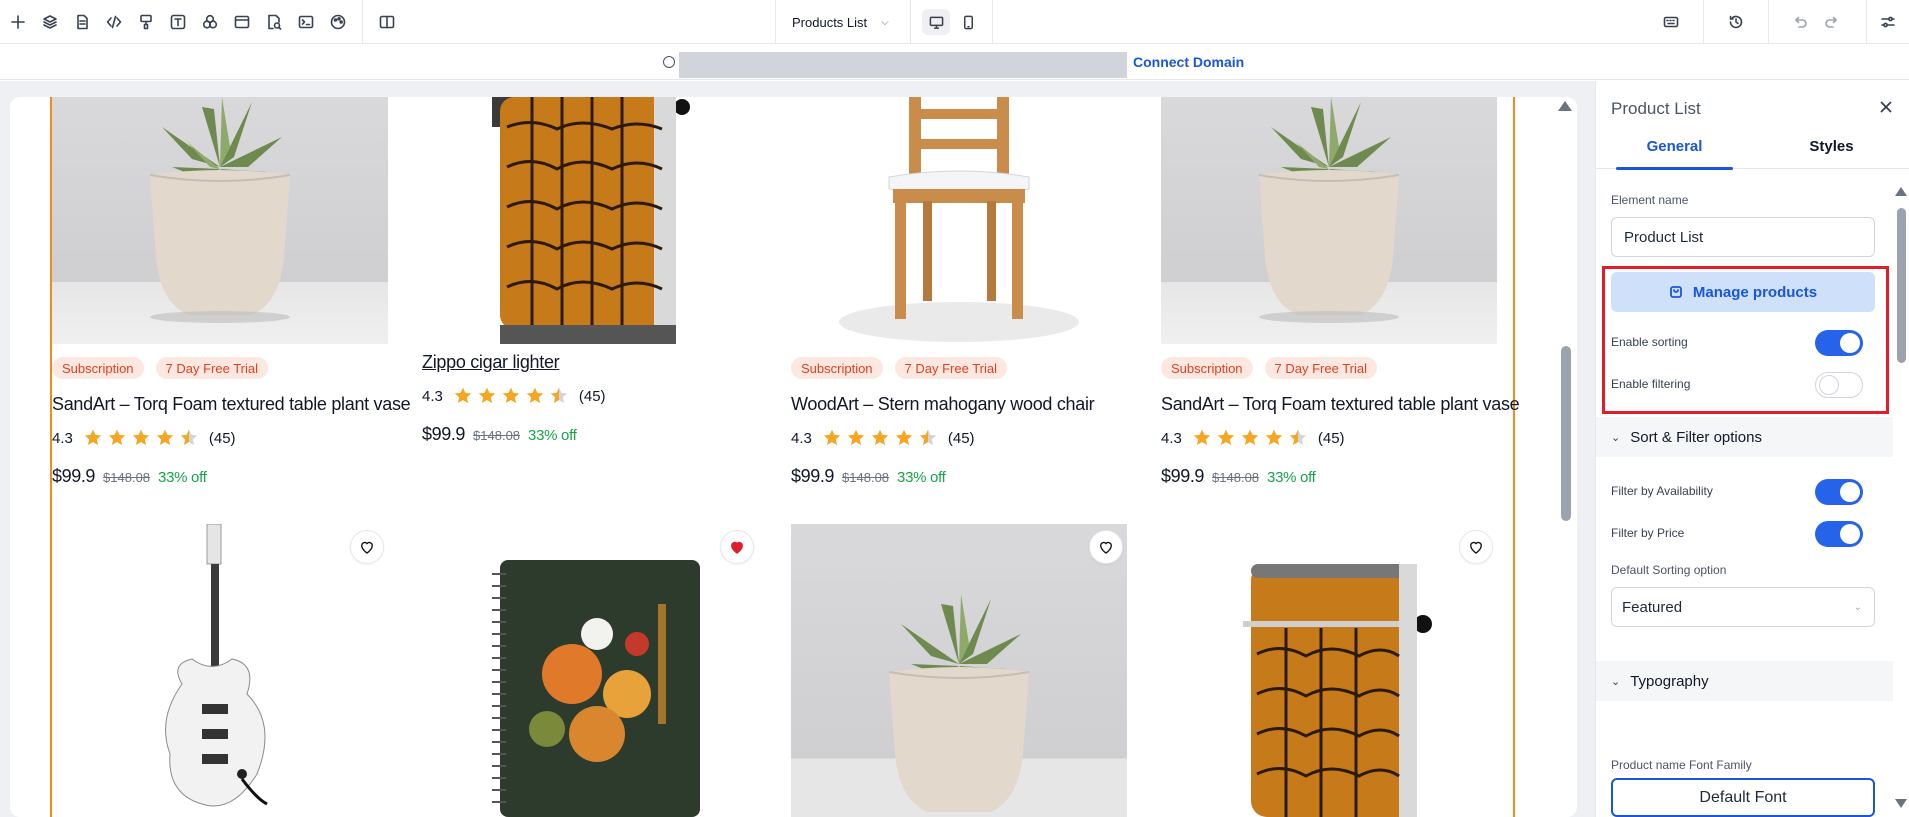 The image size is (1909, 817). What do you see at coordinates (1744, 681) in the screenshot?
I see `typography-section-header: ⌄ Typography` at bounding box center [1744, 681].